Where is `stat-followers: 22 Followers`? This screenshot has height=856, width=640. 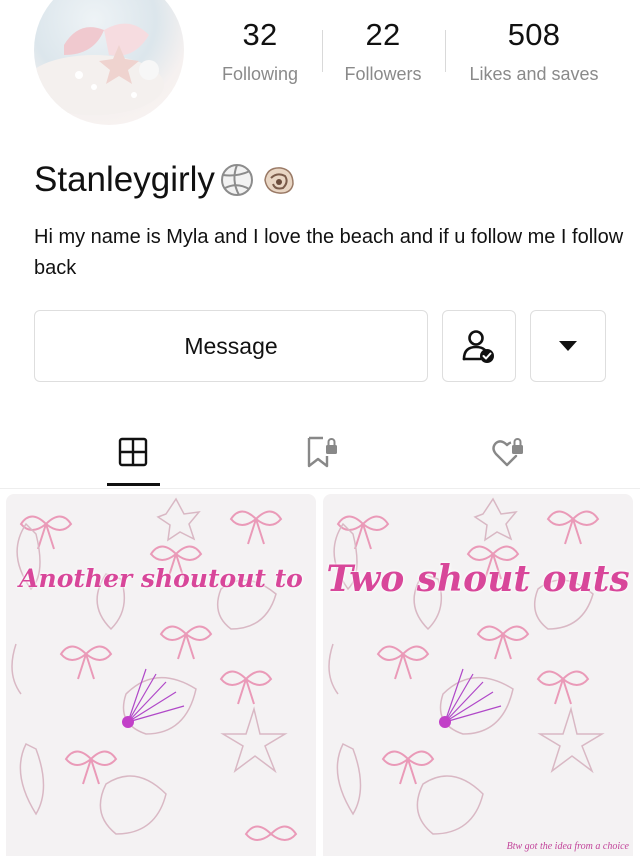
stat-followers: 22 Followers is located at coordinates (383, 49).